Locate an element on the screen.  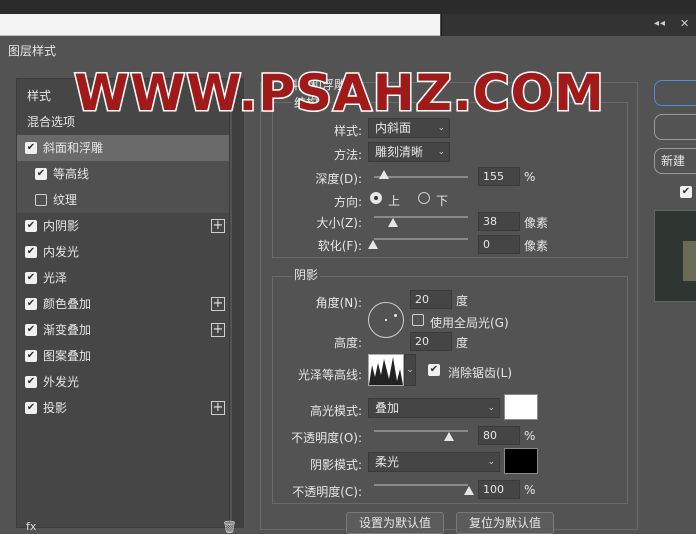
contour-curve-icon is located at coordinates (386, 371).